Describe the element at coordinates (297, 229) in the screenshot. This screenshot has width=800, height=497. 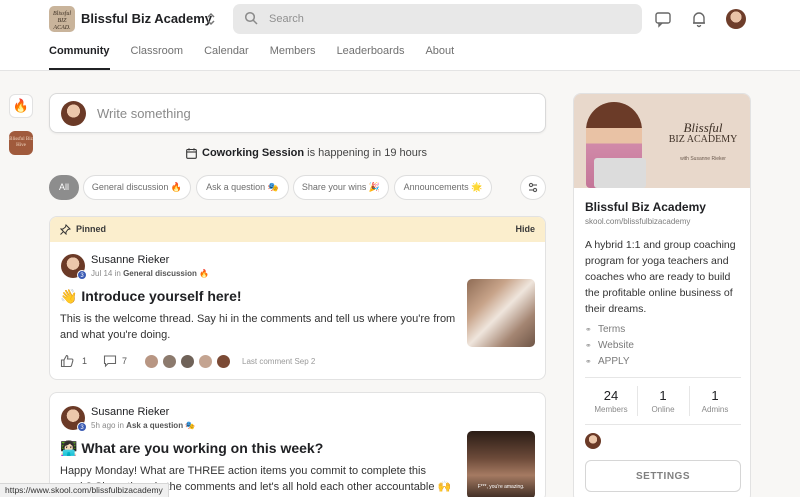
I see `pinned-bar: Pinned Hide` at that location.